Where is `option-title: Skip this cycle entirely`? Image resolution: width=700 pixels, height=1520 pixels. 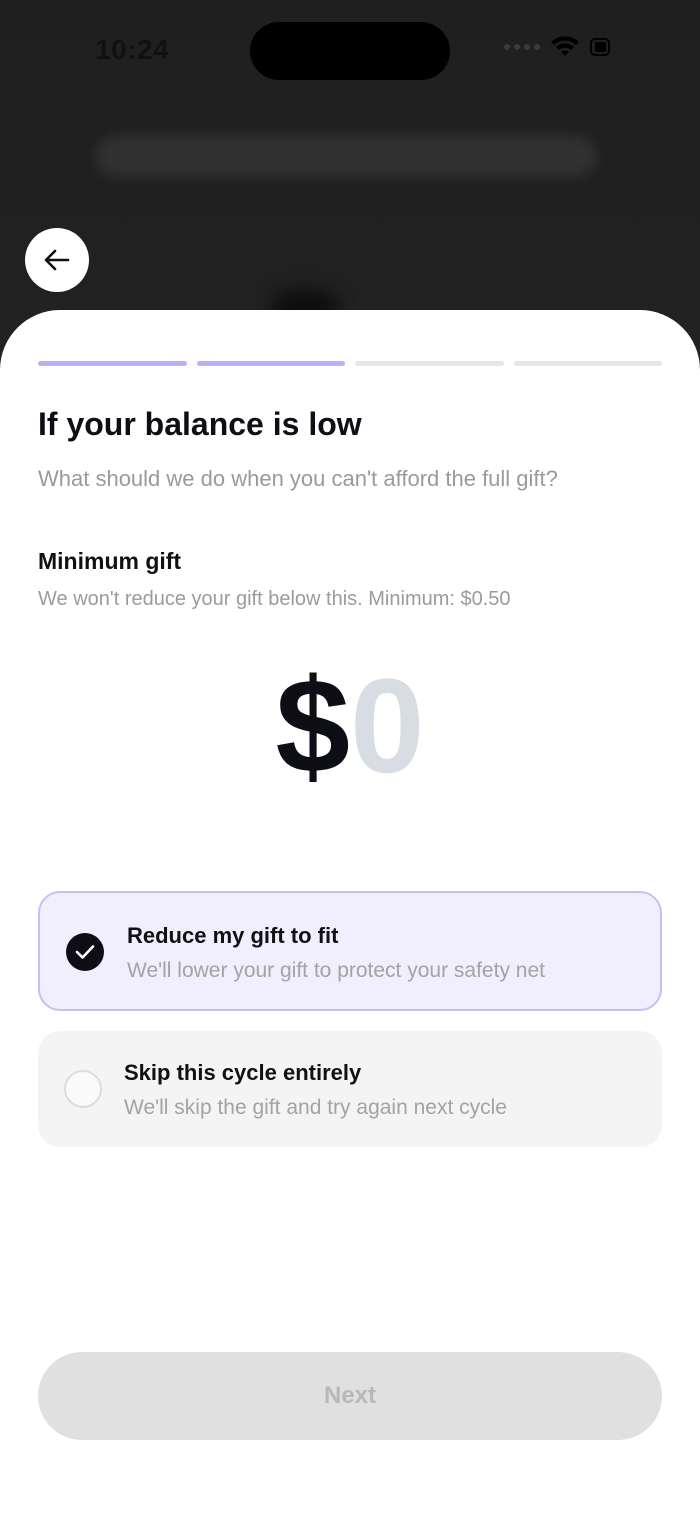
option-title: Skip this cycle entirely is located at coordinates (243, 1072).